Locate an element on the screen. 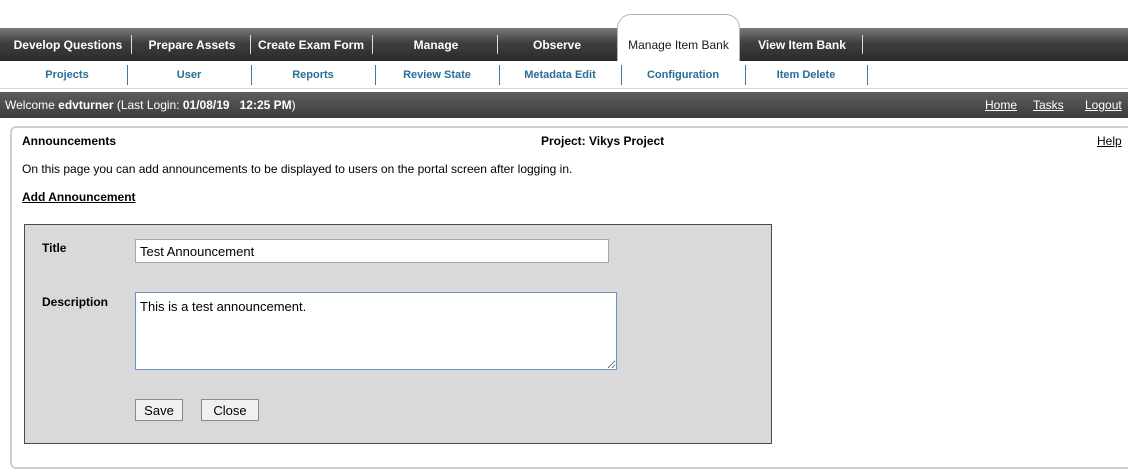 Image resolution: width=1128 pixels, height=475 pixels. subnav-divider is located at coordinates (867, 75).